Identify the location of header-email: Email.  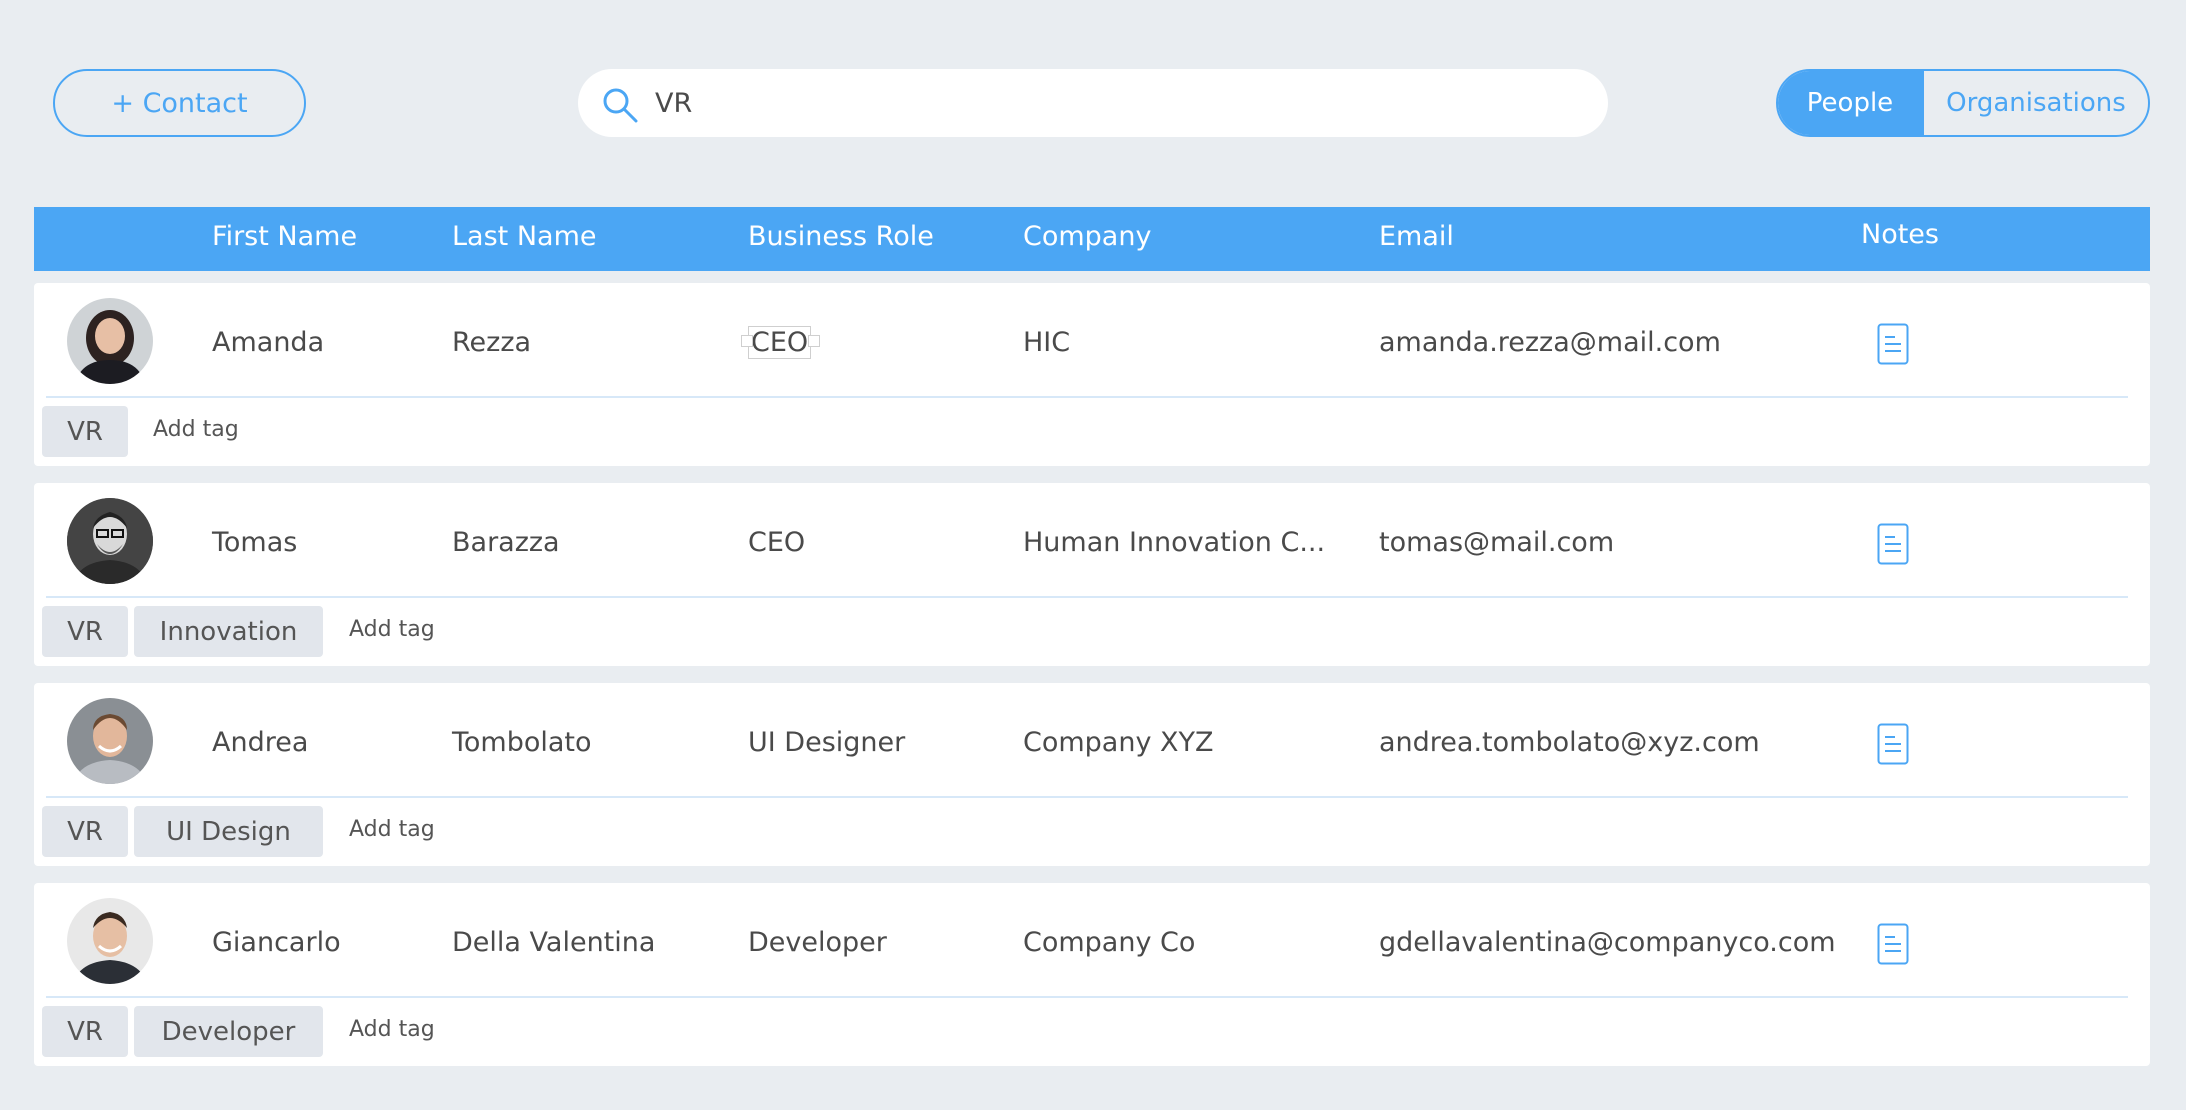
(1416, 236).